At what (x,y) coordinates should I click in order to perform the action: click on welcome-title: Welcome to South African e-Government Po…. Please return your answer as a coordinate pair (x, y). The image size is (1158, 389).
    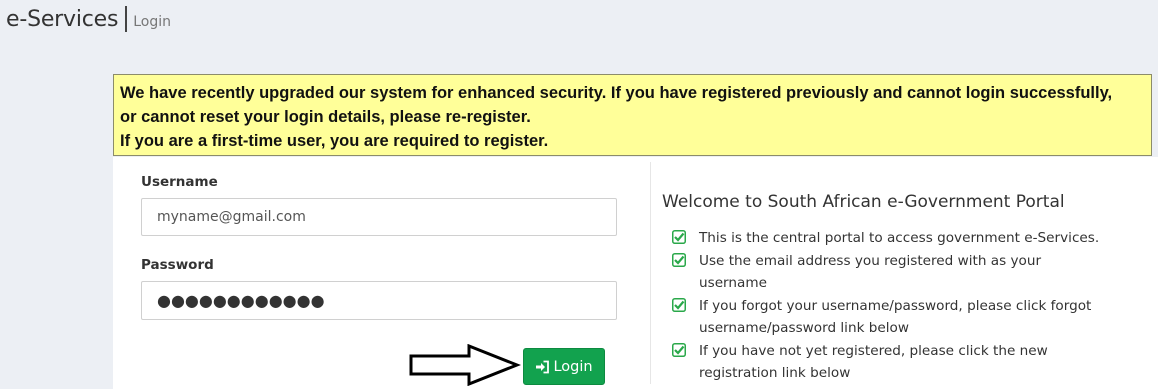
    Looking at the image, I should click on (863, 202).